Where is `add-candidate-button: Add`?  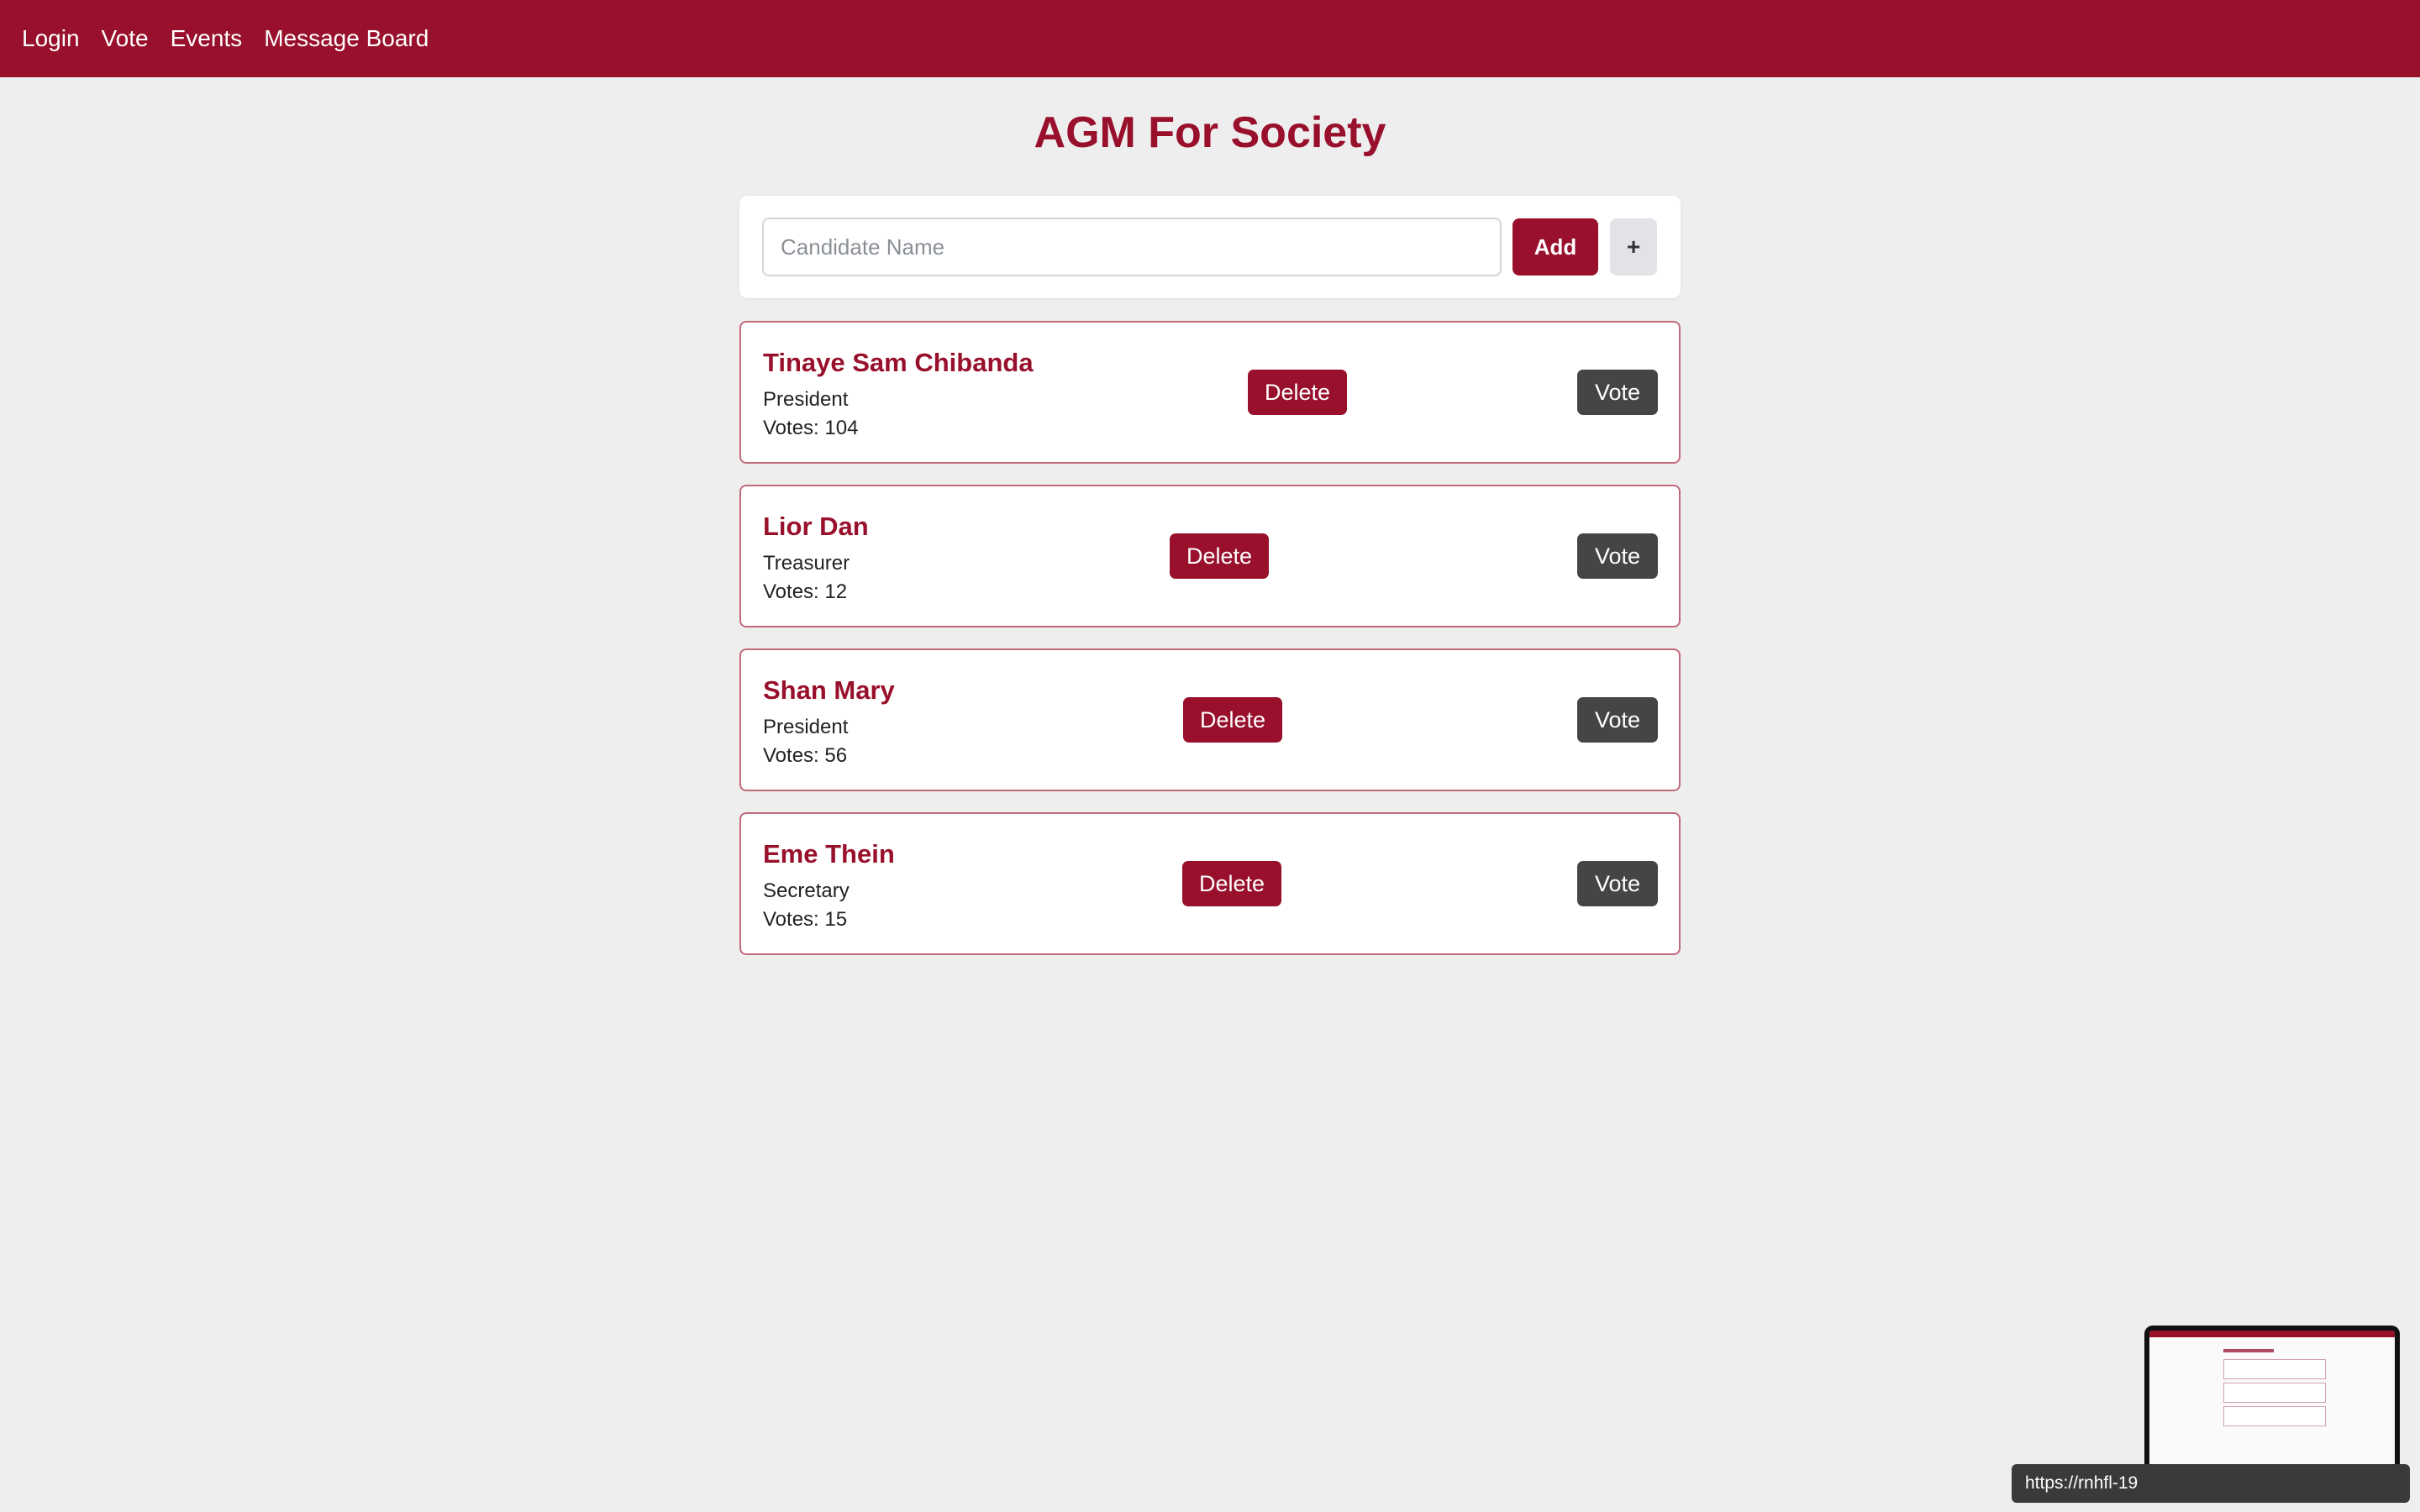
add-candidate-button: Add is located at coordinates (1555, 247).